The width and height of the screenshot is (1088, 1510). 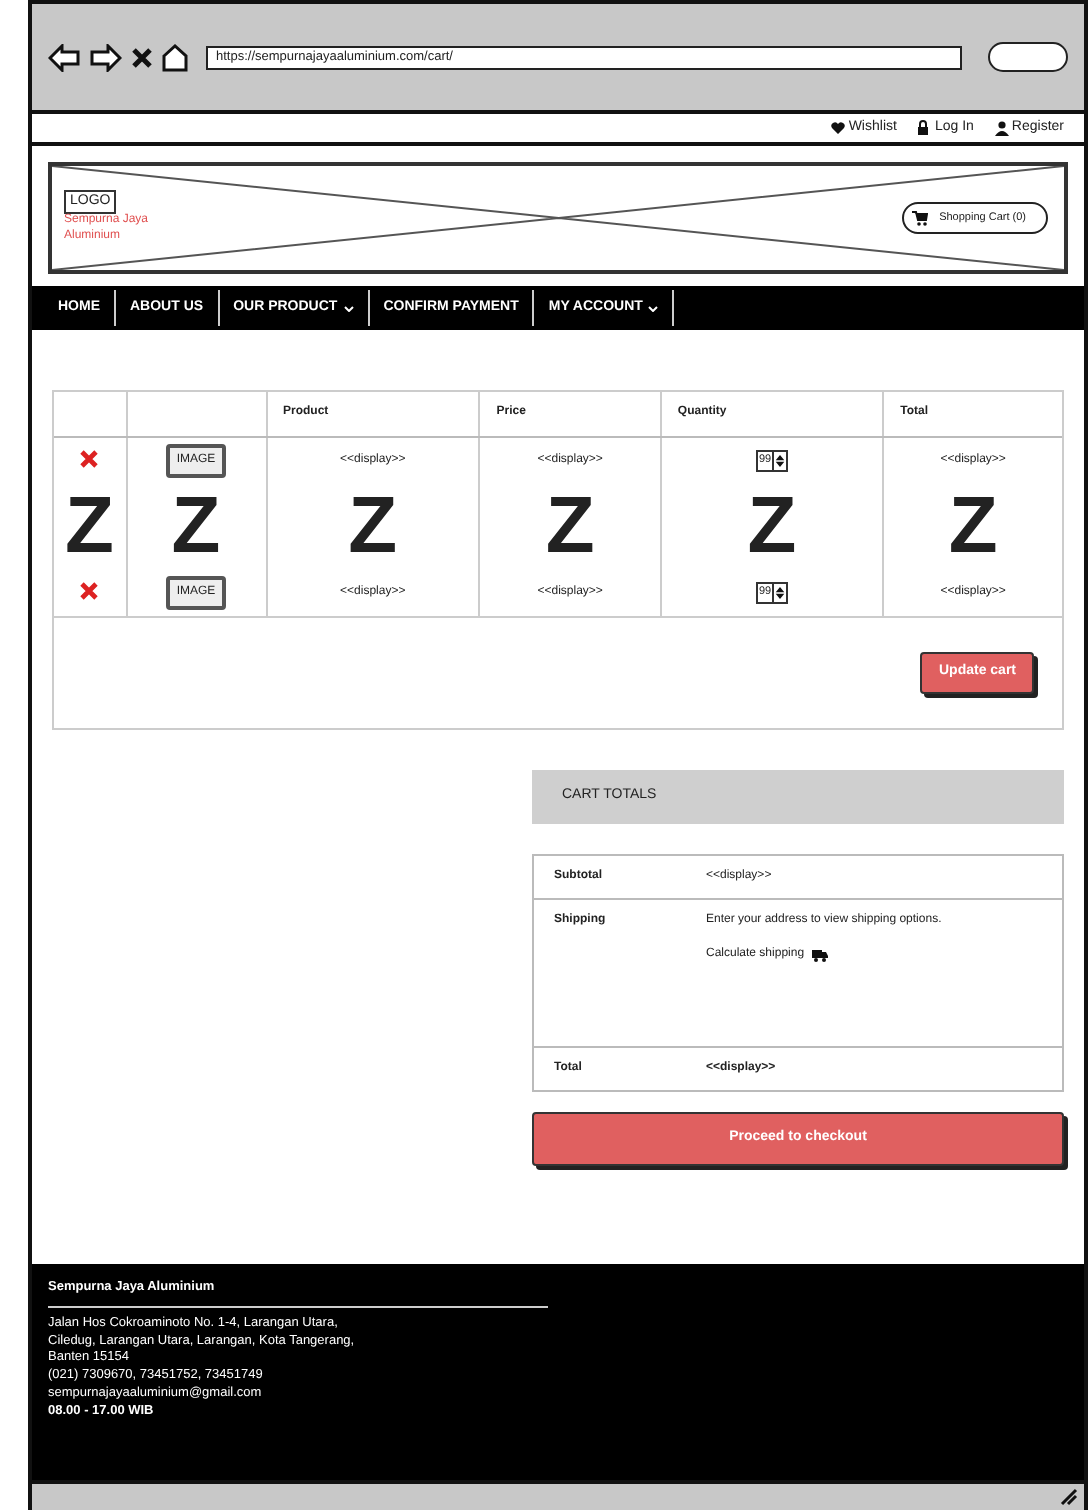 What do you see at coordinates (106, 57) in the screenshot?
I see `forward-icon` at bounding box center [106, 57].